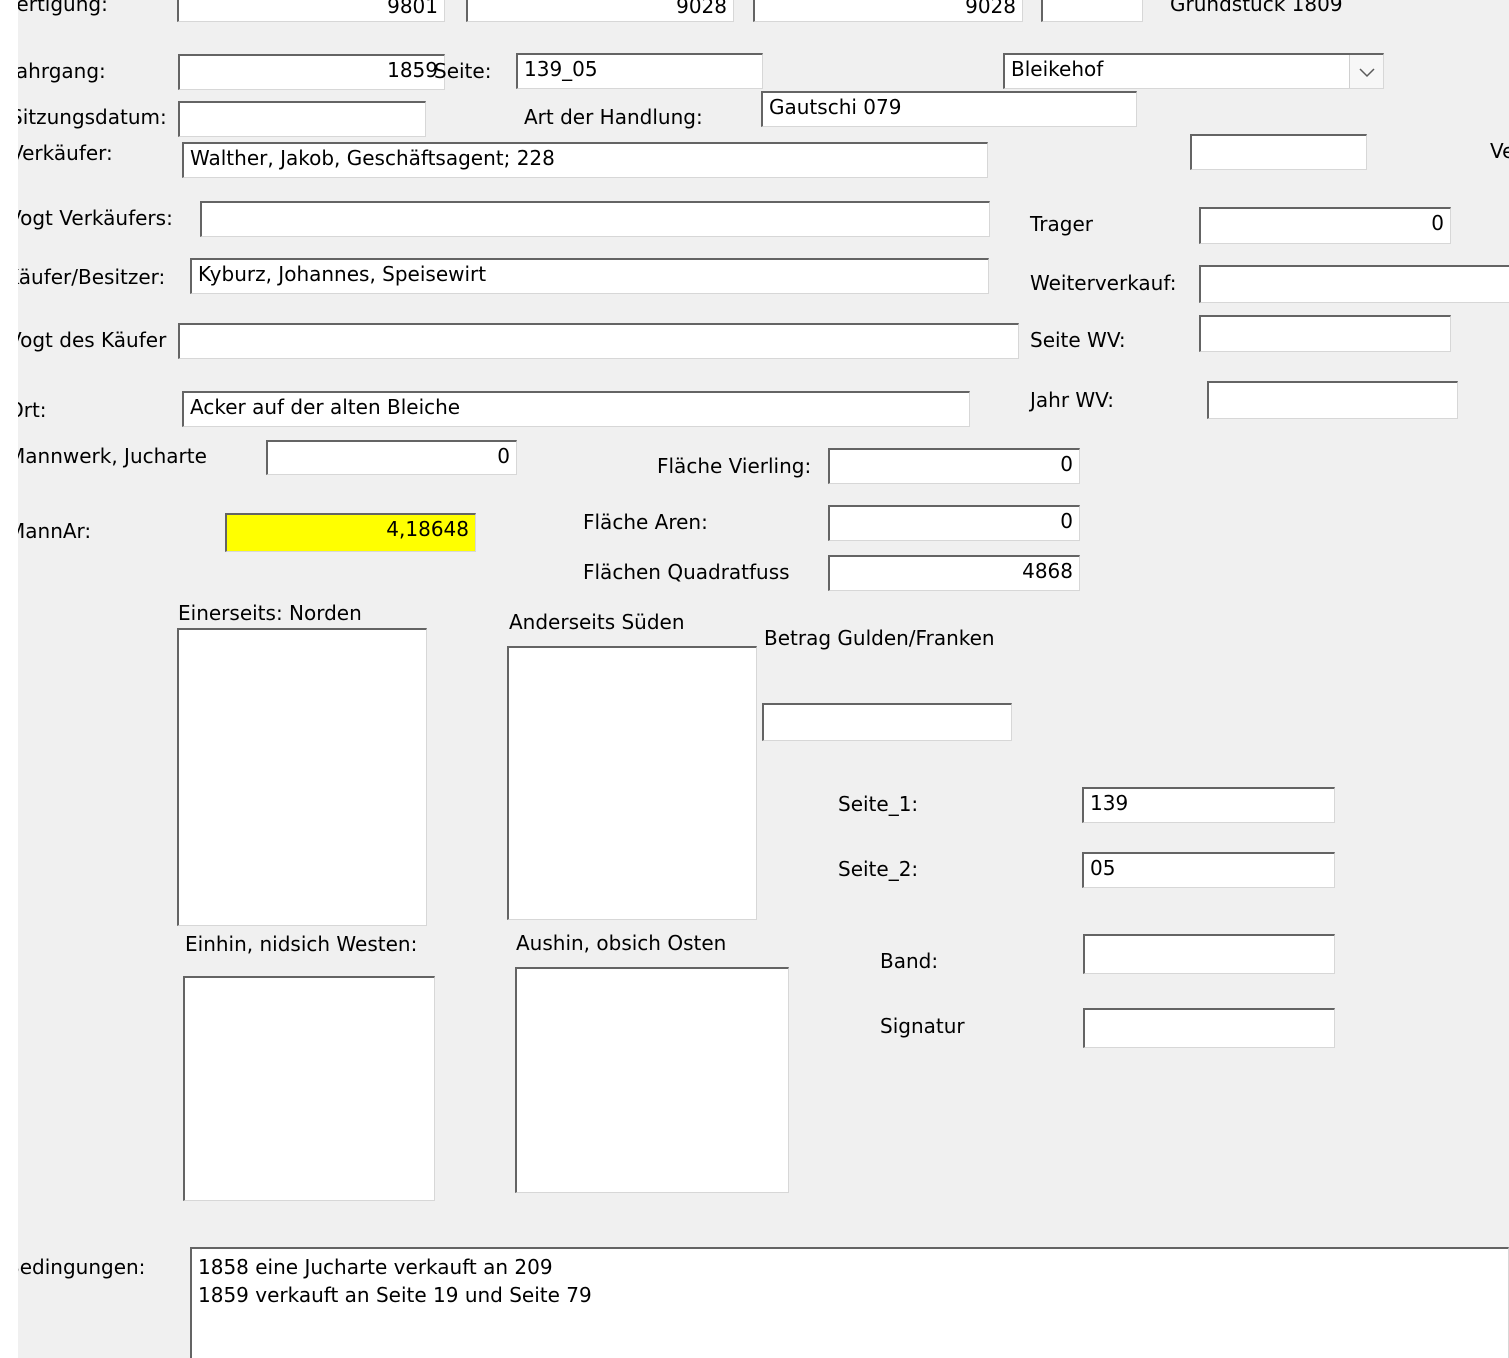  Describe the element at coordinates (32, 410) in the screenshot. I see `label-ort: Ort:` at that location.